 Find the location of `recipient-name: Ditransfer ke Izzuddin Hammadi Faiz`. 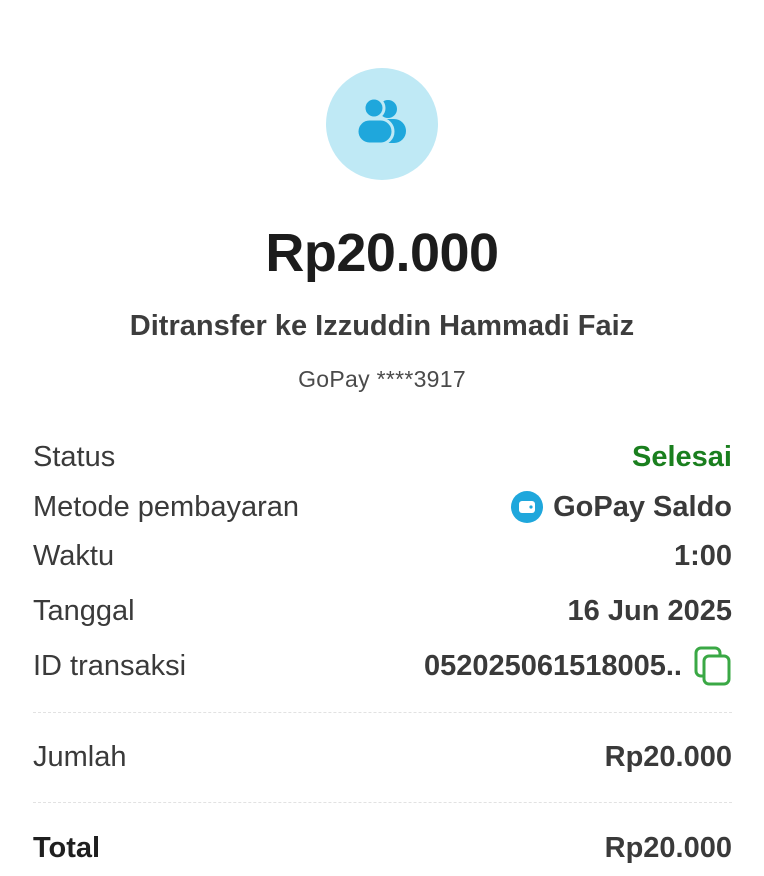

recipient-name: Ditransfer ke Izzuddin Hammadi Faiz is located at coordinates (382, 326).